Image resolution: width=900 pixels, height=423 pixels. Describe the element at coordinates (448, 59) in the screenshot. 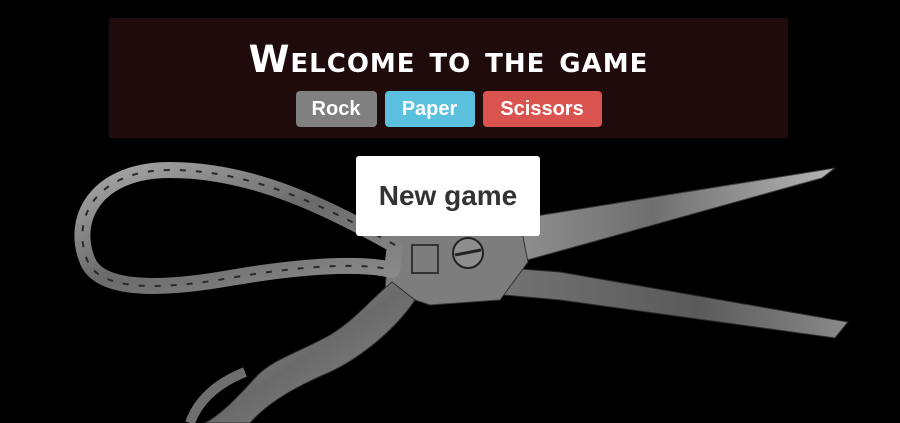

I see `page-title: Welcome to the game` at that location.